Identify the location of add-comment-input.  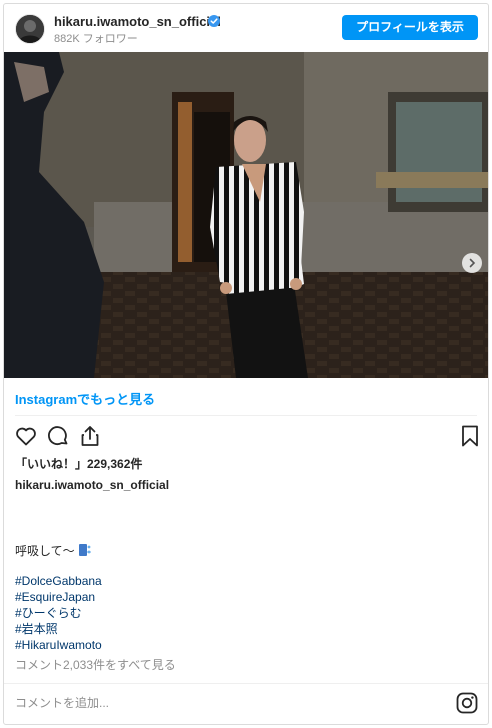
(215, 703).